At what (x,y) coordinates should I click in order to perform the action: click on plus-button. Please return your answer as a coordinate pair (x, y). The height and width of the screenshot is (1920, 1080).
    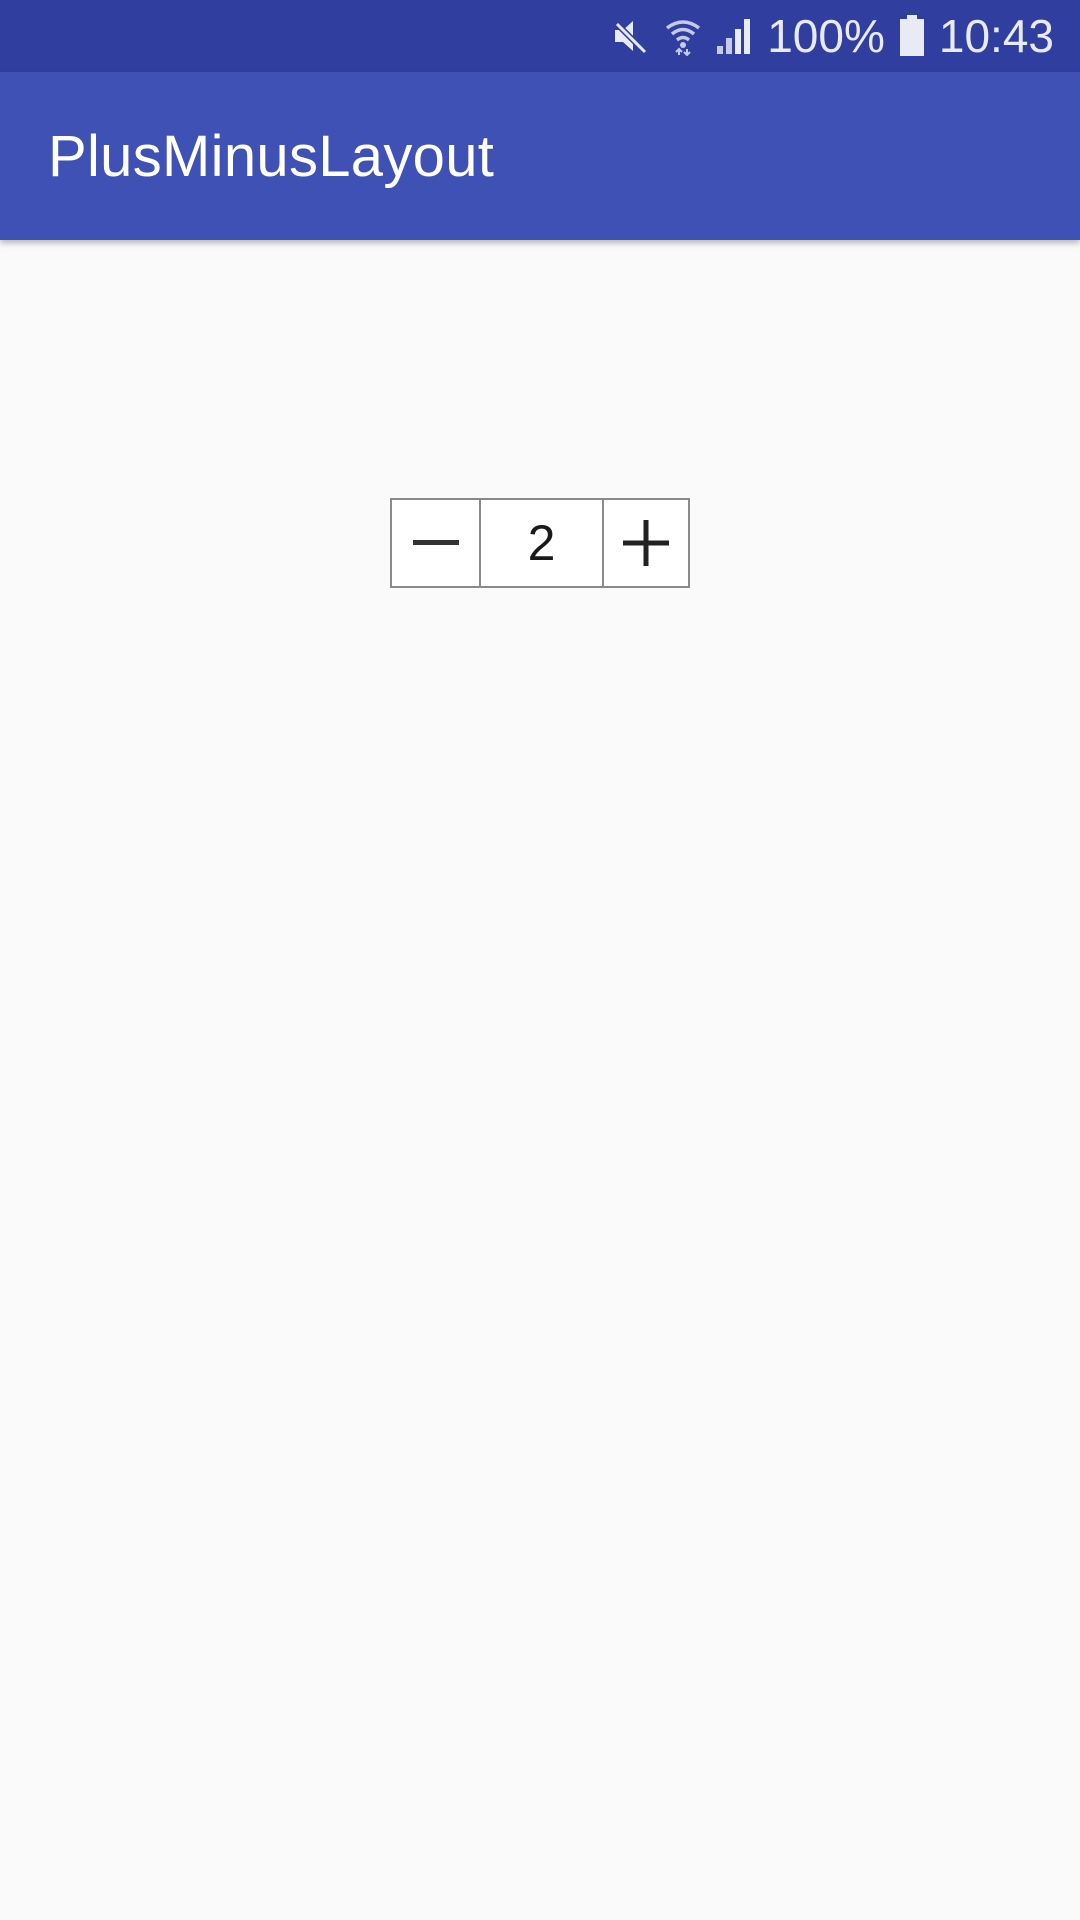
    Looking at the image, I should click on (646, 543).